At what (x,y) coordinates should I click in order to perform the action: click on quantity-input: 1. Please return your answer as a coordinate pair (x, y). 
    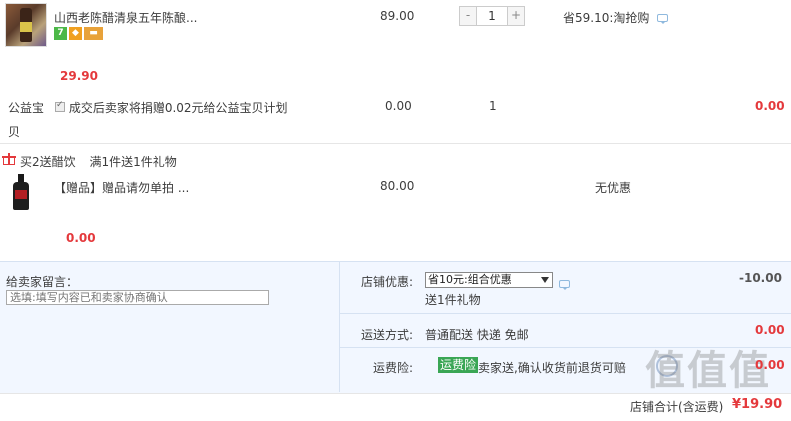
    Looking at the image, I should click on (492, 16).